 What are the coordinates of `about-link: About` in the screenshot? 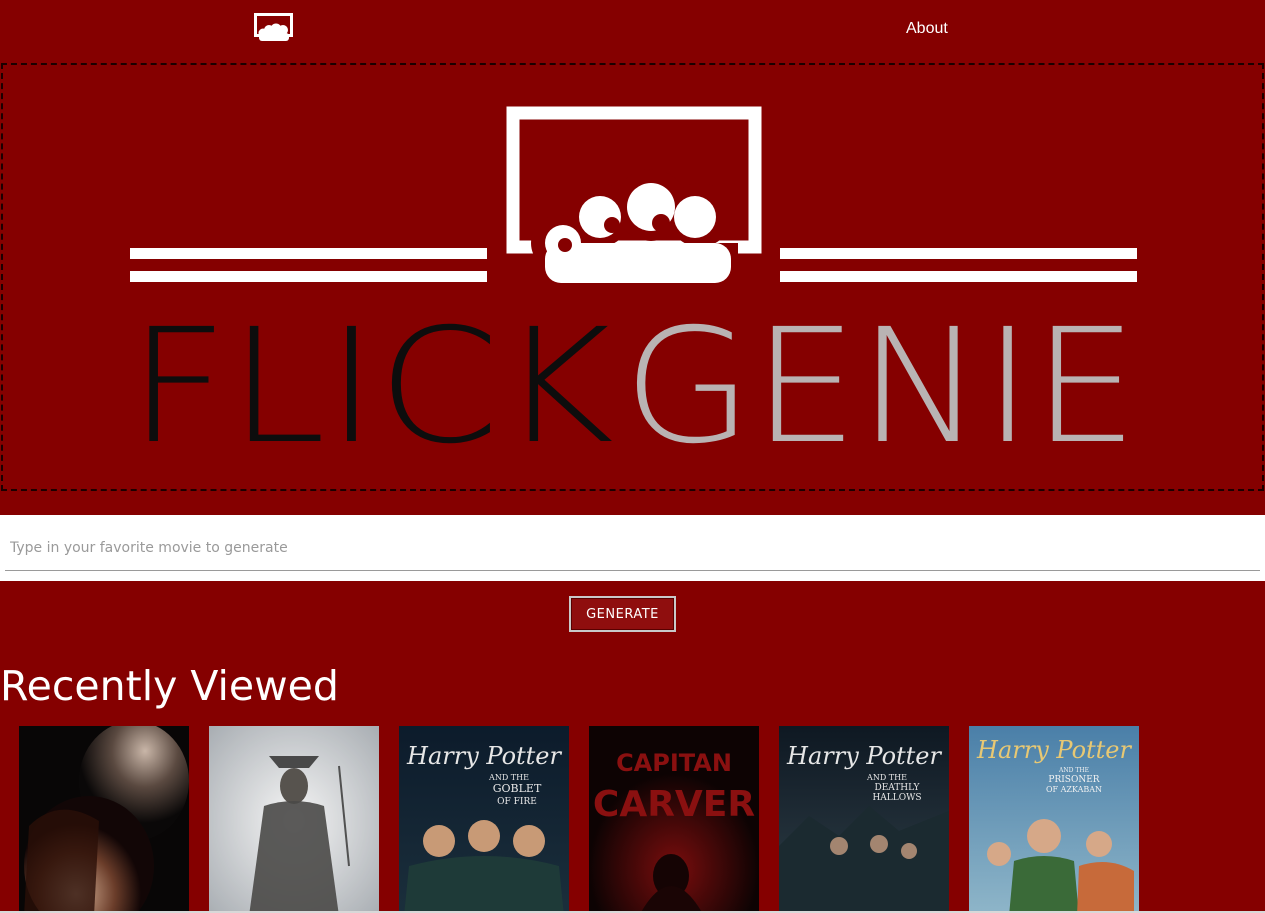 It's located at (927, 29).